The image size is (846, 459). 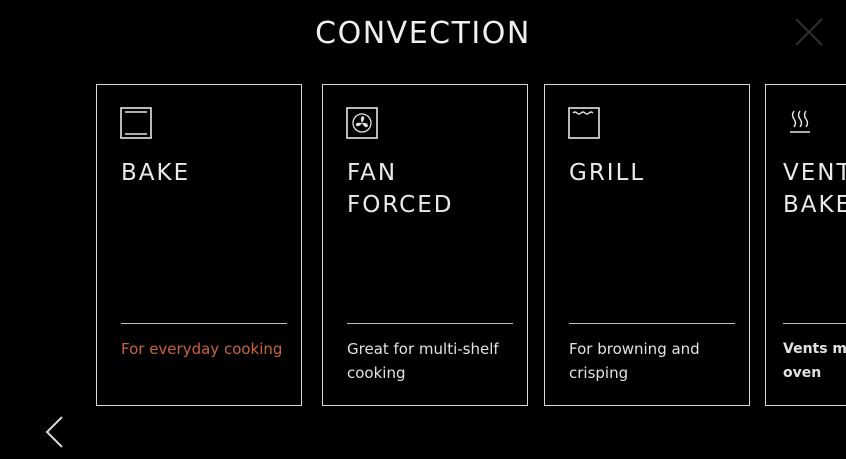 I want to click on mode-description: Great for multi-shelf cooking, so click(x=423, y=361).